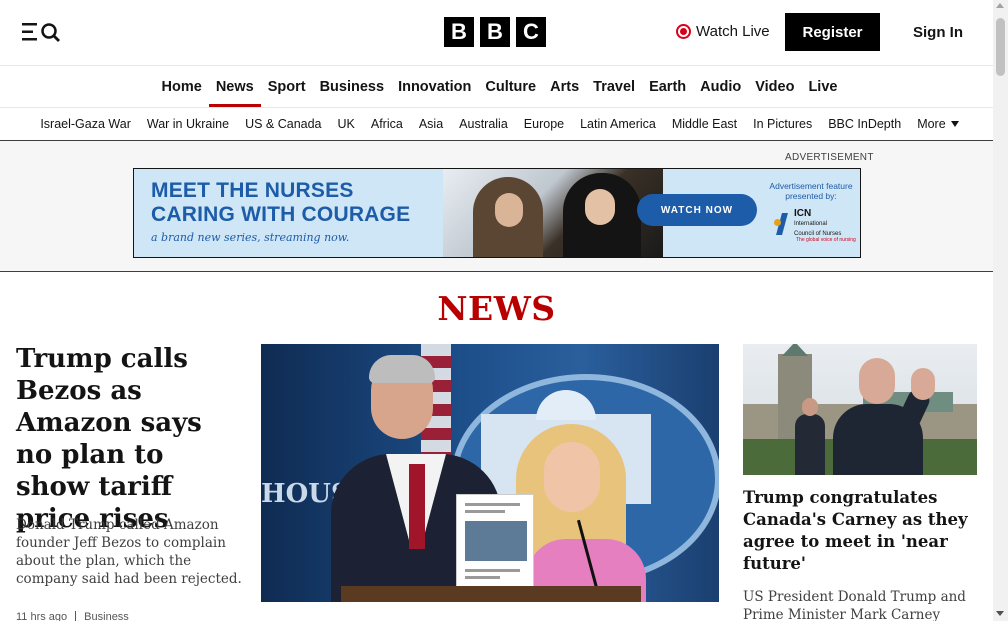 This screenshot has height=621, width=1008. Describe the element at coordinates (29, 32) in the screenshot. I see `menu-icon` at that location.